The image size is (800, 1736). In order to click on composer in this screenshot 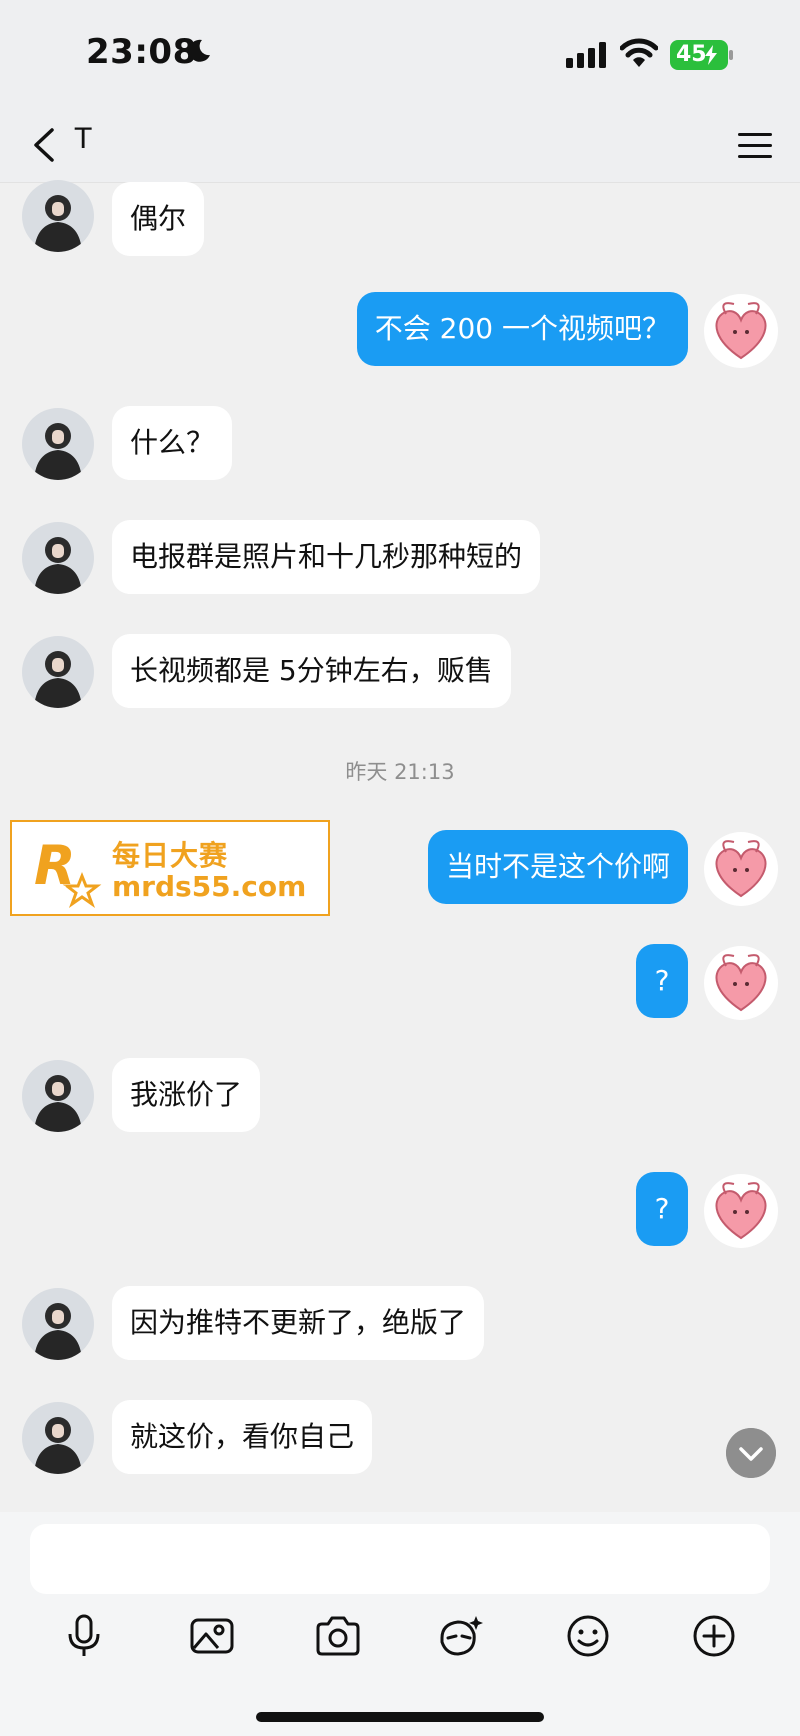, I will do `click(400, 1624)`.